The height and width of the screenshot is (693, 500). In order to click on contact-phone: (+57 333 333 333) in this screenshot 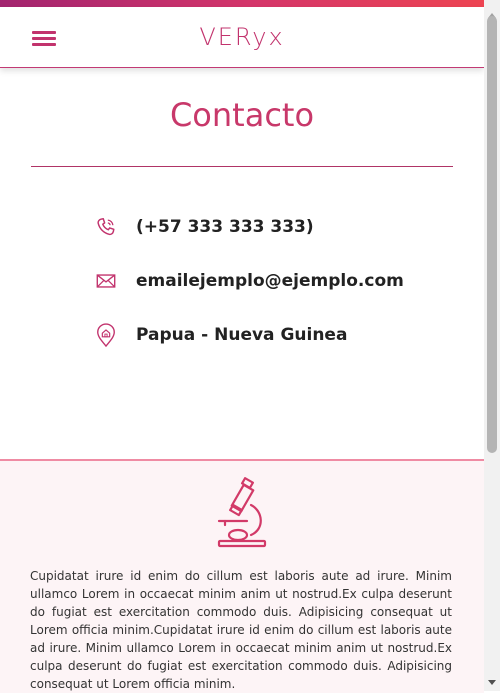, I will do `click(204, 227)`.